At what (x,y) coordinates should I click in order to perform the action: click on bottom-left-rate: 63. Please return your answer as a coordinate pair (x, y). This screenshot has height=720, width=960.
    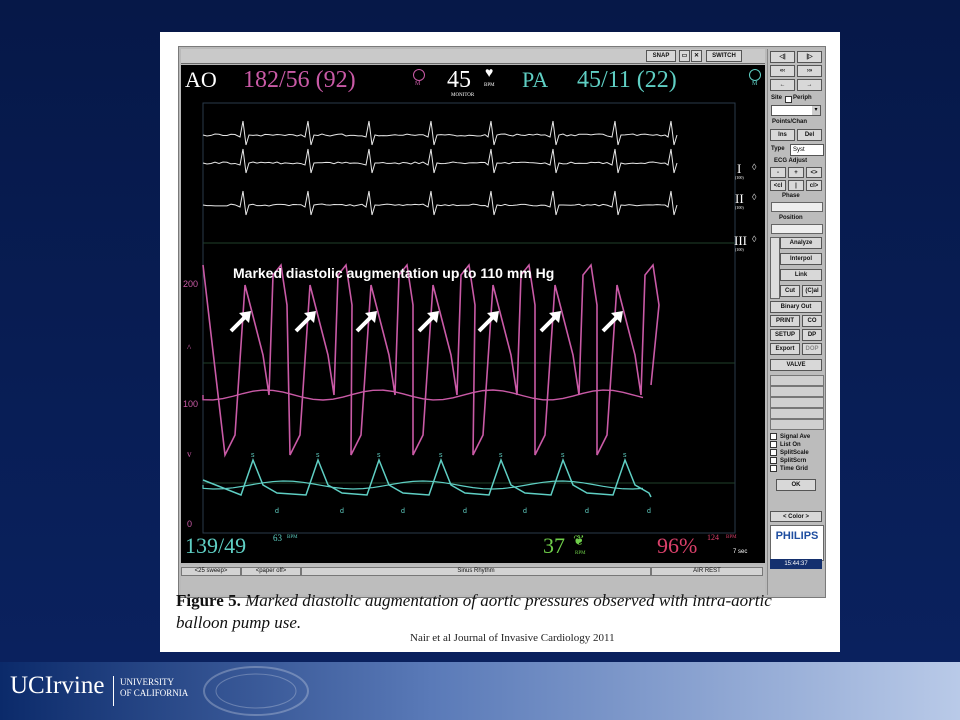
    Looking at the image, I should click on (277, 538).